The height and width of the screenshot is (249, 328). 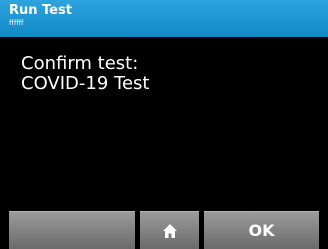 What do you see at coordinates (72, 230) in the screenshot?
I see `left-softkey-button` at bounding box center [72, 230].